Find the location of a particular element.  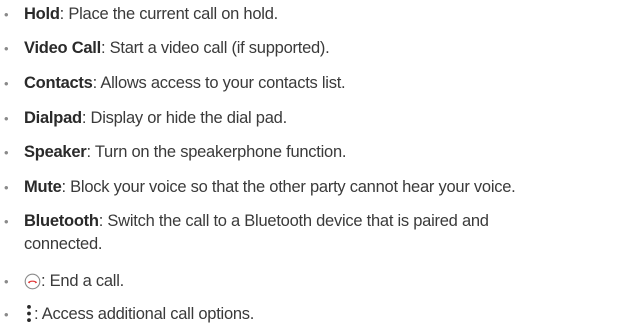

item-description: : Turn on the speakerphone function. is located at coordinates (216, 152).